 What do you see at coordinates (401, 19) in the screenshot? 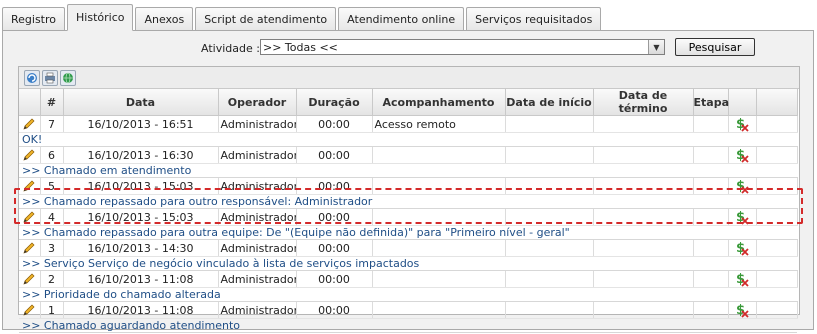
I see `tab-atendimento-online: Atendimento online` at bounding box center [401, 19].